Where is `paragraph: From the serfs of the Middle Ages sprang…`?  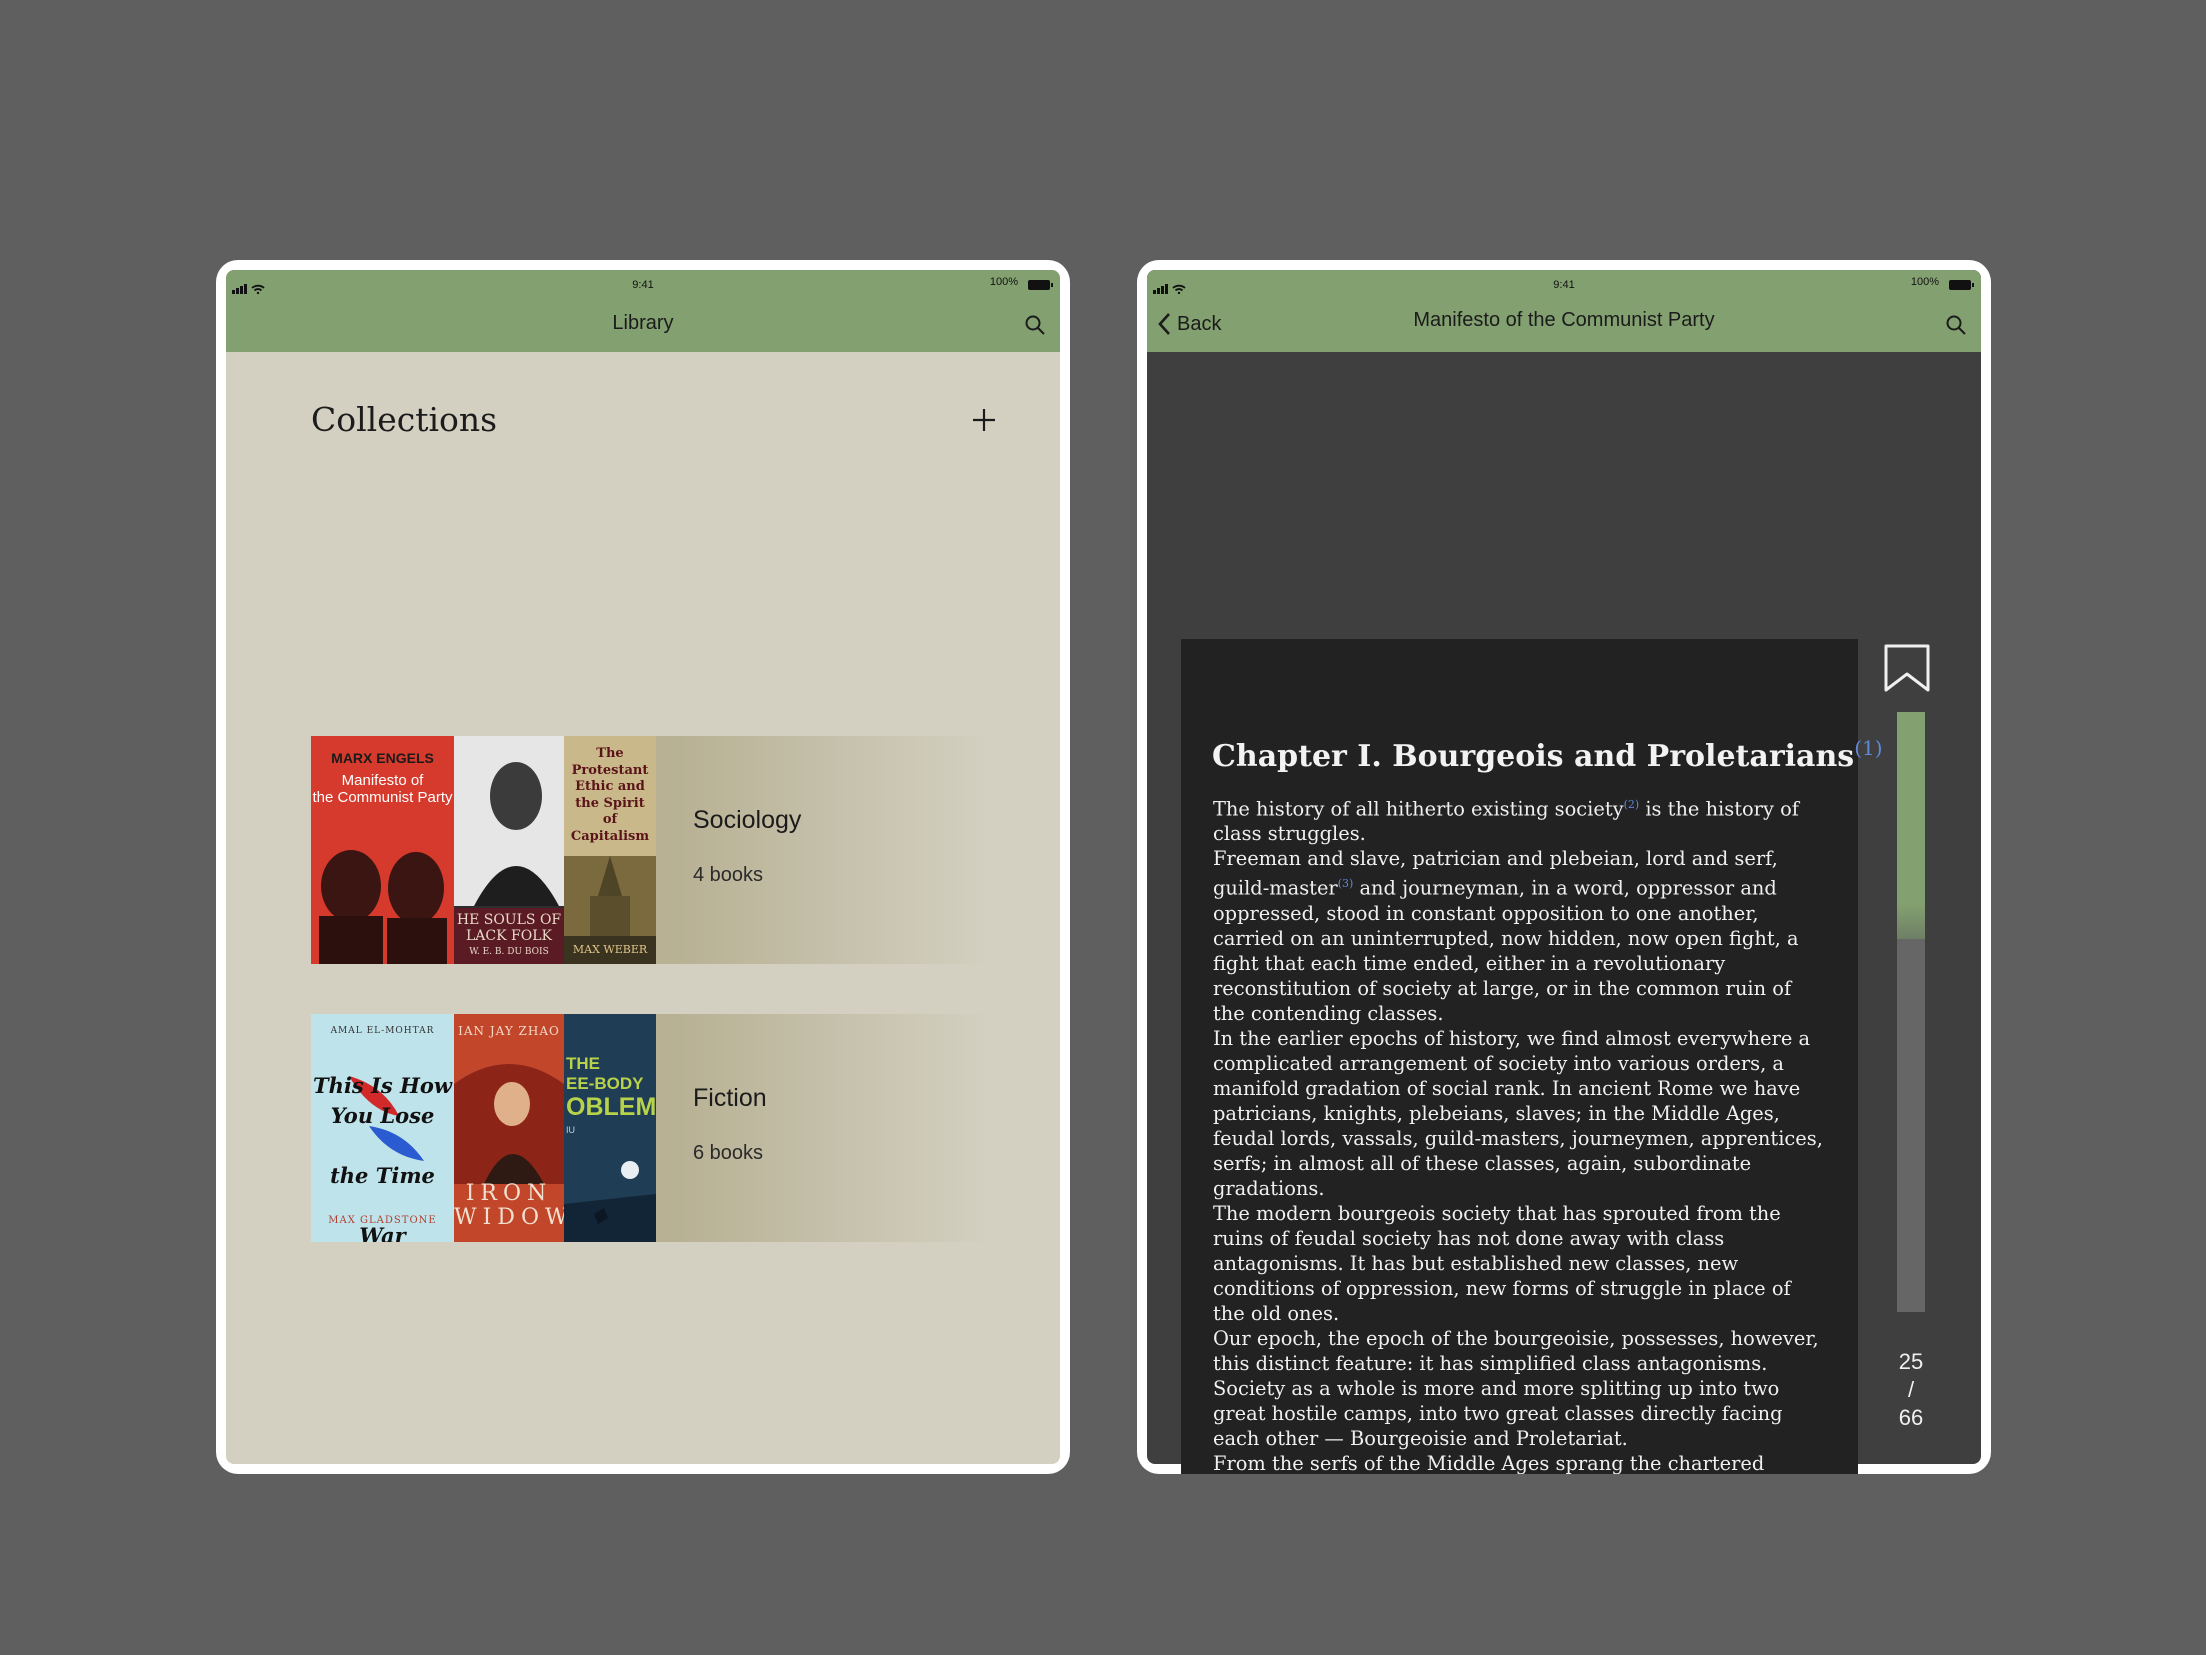
paragraph: From the serfs of the Middle Ages sprang… is located at coordinates (1518, 1462).